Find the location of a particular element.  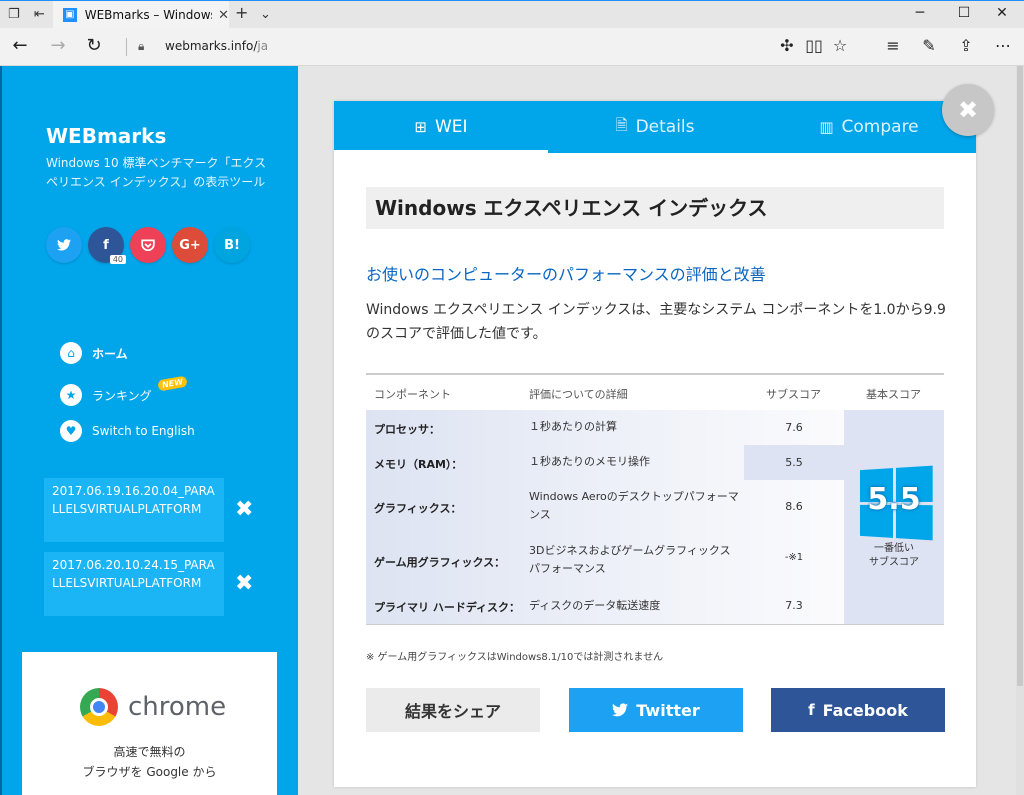

table-row: プライマリ ハードディスク： ディスクのデータ転送速度 7.3 is located at coordinates (605, 606).